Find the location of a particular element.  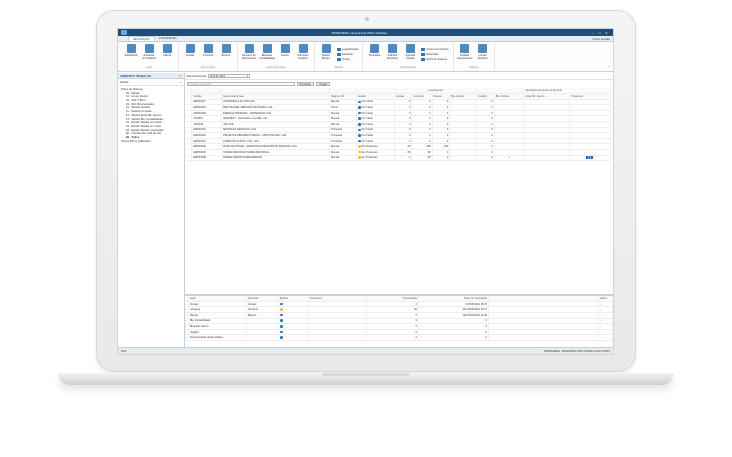

ribbon-group-items: Dashboard Ambiente de Trabalho Cliente is located at coordinates (149, 54).